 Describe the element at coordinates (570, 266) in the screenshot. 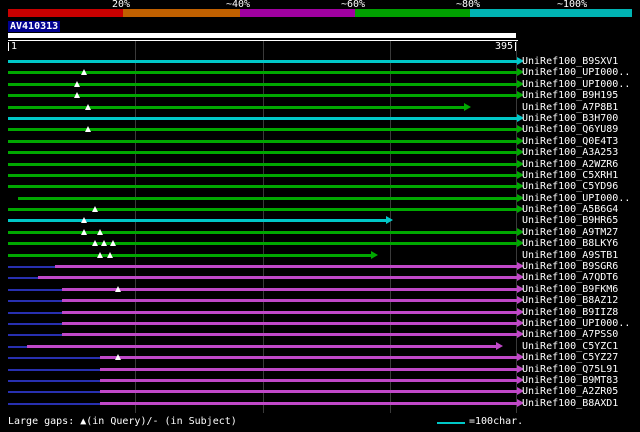

I see `hit-label: UniRef100_B9SGR6` at that location.